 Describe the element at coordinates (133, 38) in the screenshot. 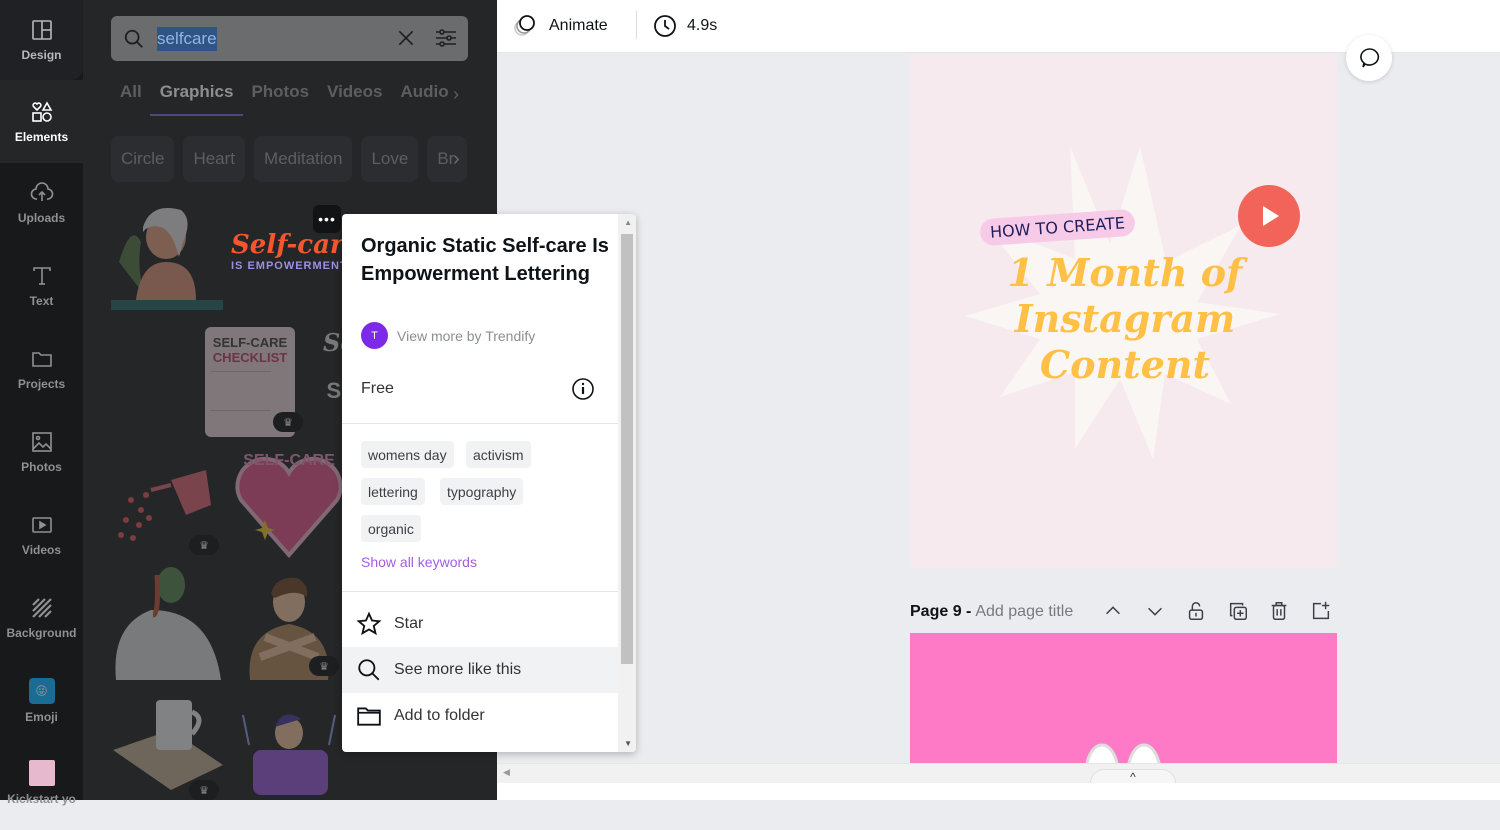

I see `search-icon` at that location.